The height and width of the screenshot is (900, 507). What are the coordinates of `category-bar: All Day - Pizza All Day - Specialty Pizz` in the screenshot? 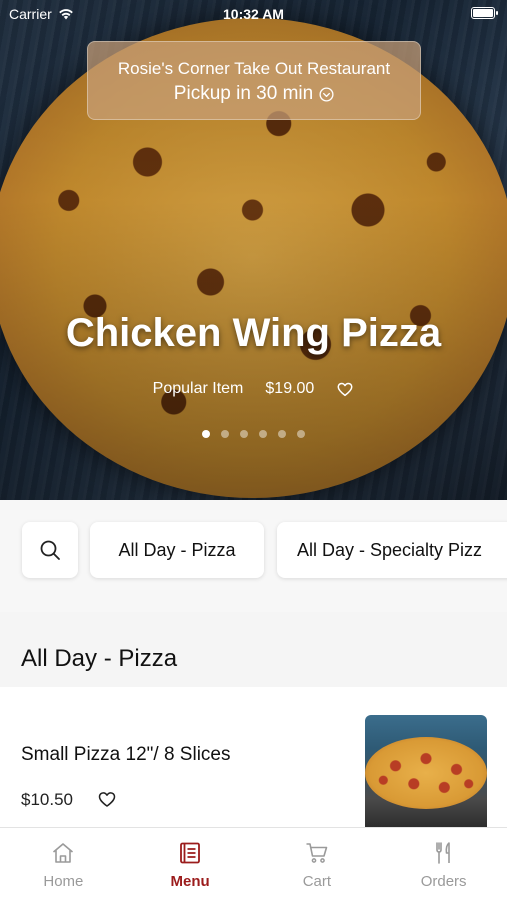 It's located at (253, 556).